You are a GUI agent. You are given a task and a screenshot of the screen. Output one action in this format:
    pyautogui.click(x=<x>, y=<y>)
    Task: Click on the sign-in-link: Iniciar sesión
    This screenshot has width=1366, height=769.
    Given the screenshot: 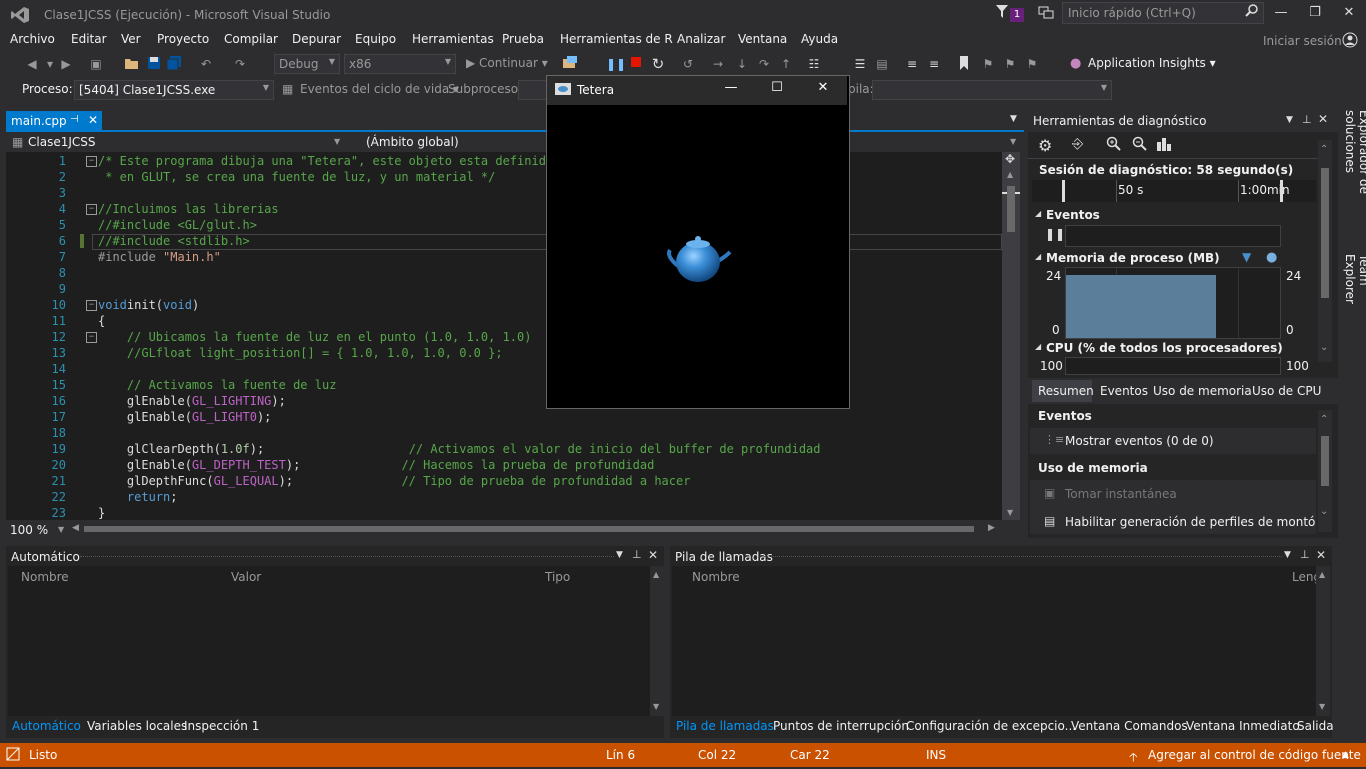 What is the action you would take?
    pyautogui.click(x=1302, y=41)
    